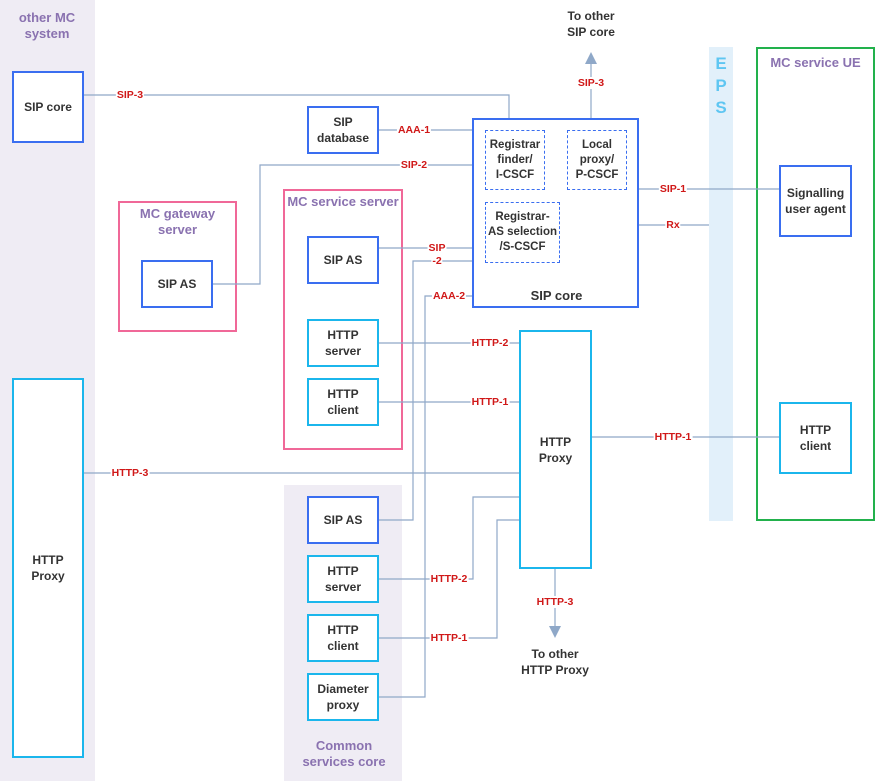  I want to click on to-other-http-proxy-line1: To other, so click(555, 654).